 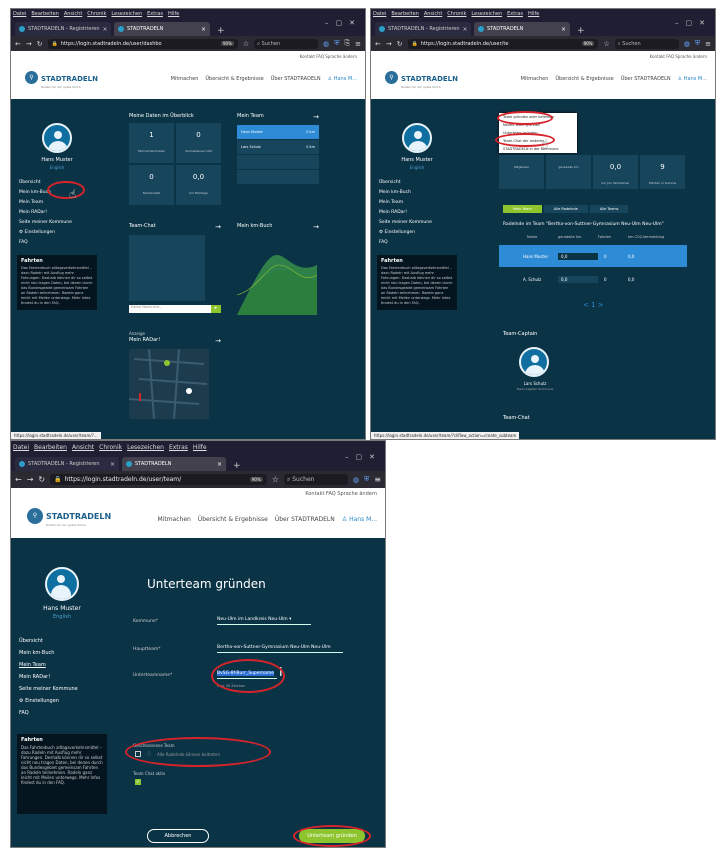 I want to click on cancel-button: Abbrechen, so click(x=178, y=836).